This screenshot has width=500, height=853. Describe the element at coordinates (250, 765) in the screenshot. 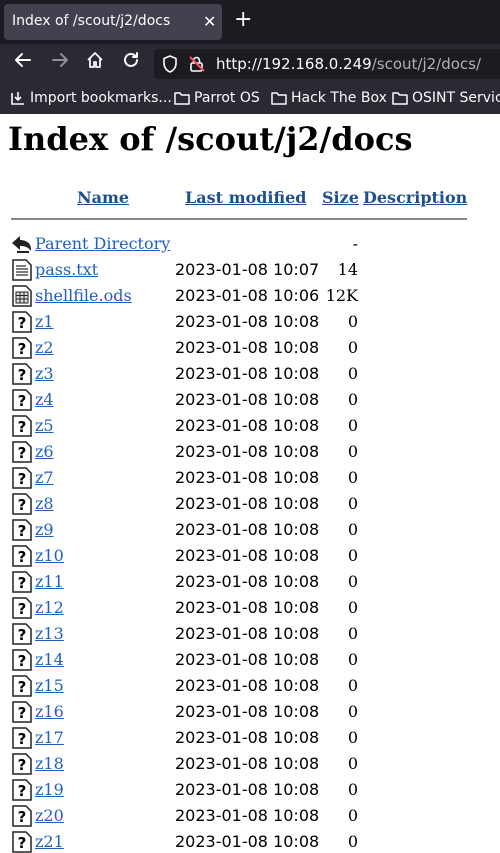

I see `table-row: ? z18 2023-01-08 10:08 0` at that location.